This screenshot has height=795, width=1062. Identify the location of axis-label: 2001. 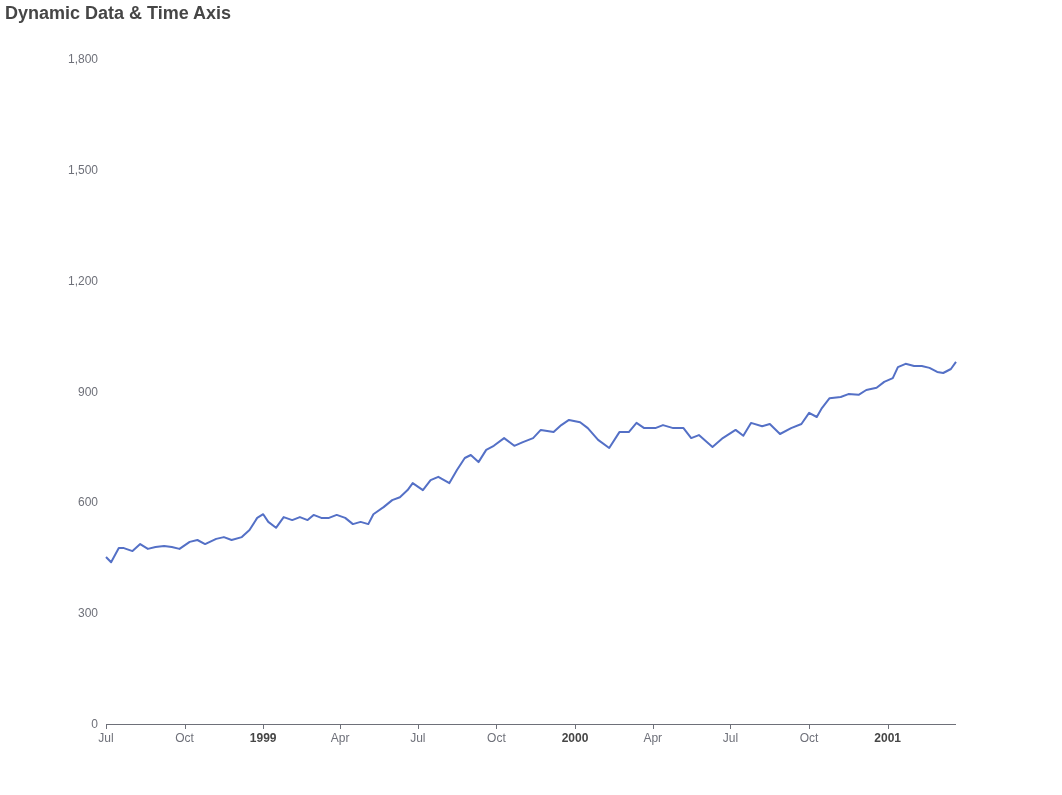
(887, 738).